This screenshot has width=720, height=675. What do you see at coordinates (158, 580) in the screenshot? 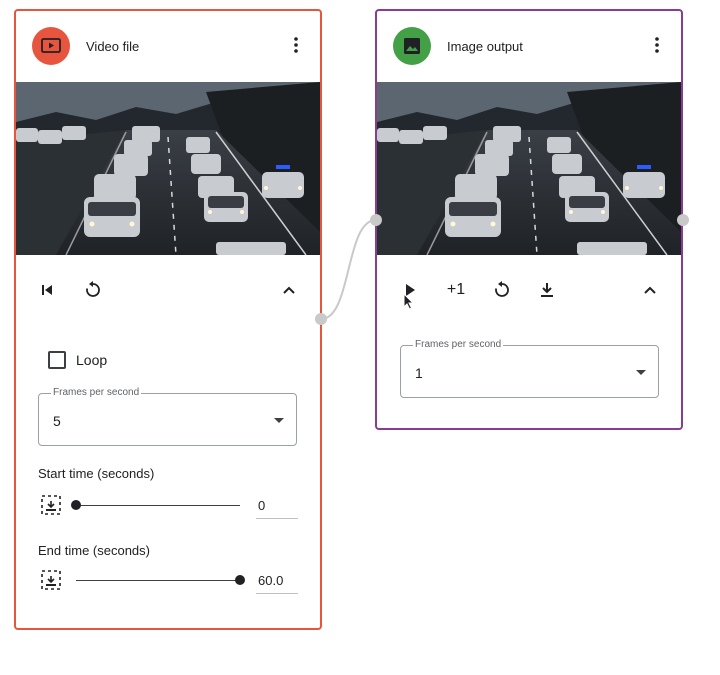
I see `end-time-slider-track` at bounding box center [158, 580].